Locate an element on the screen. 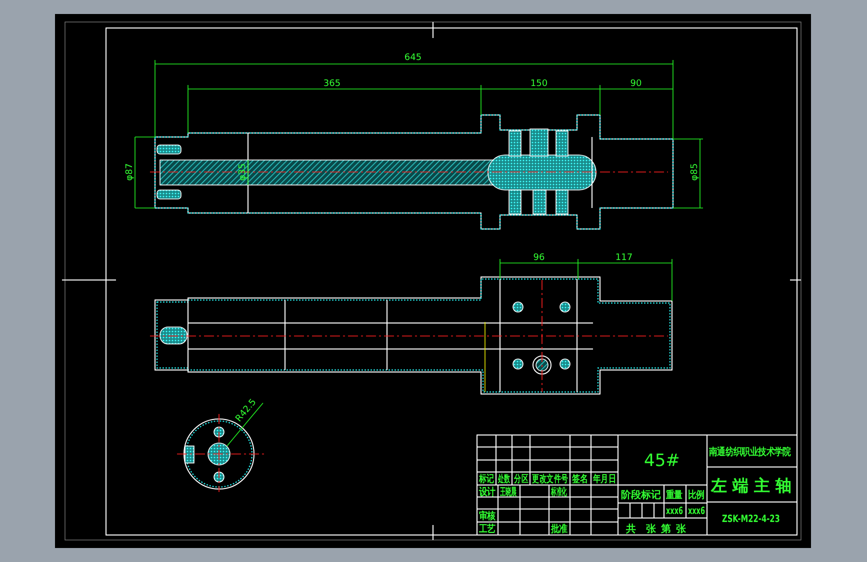 This screenshot has height=562, width=867. title-block-label: 更改文件号 is located at coordinates (550, 480).